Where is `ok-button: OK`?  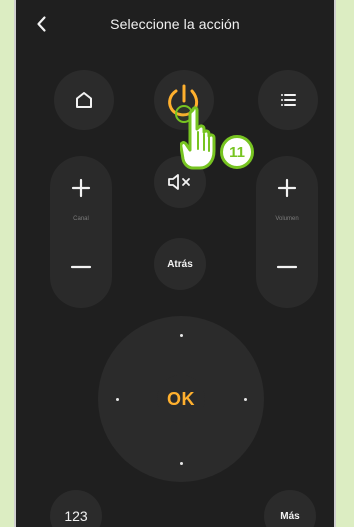 ok-button: OK is located at coordinates (181, 399).